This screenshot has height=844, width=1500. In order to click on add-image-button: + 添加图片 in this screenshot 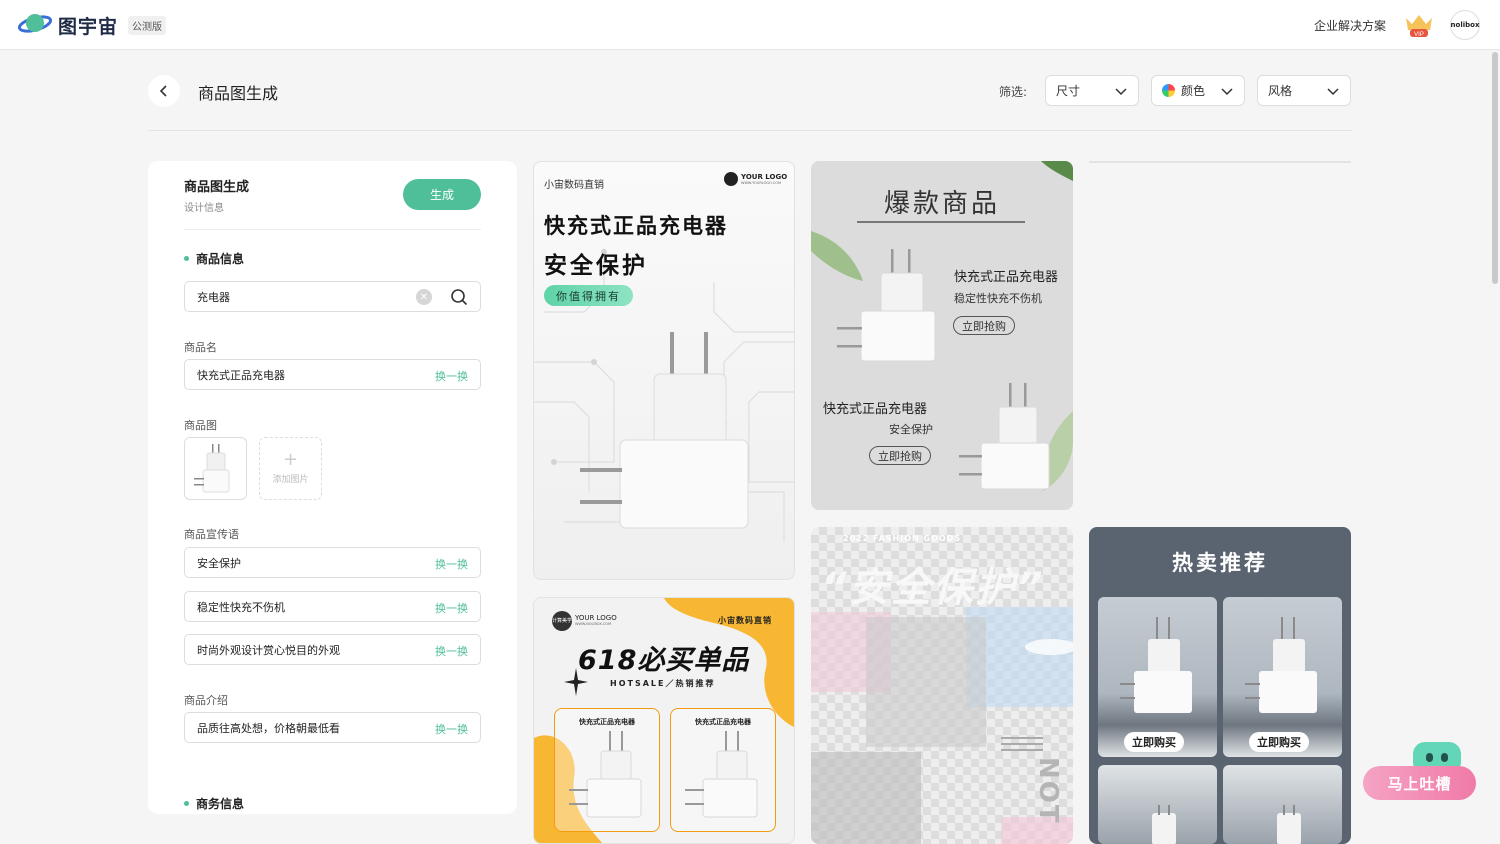, I will do `click(290, 468)`.